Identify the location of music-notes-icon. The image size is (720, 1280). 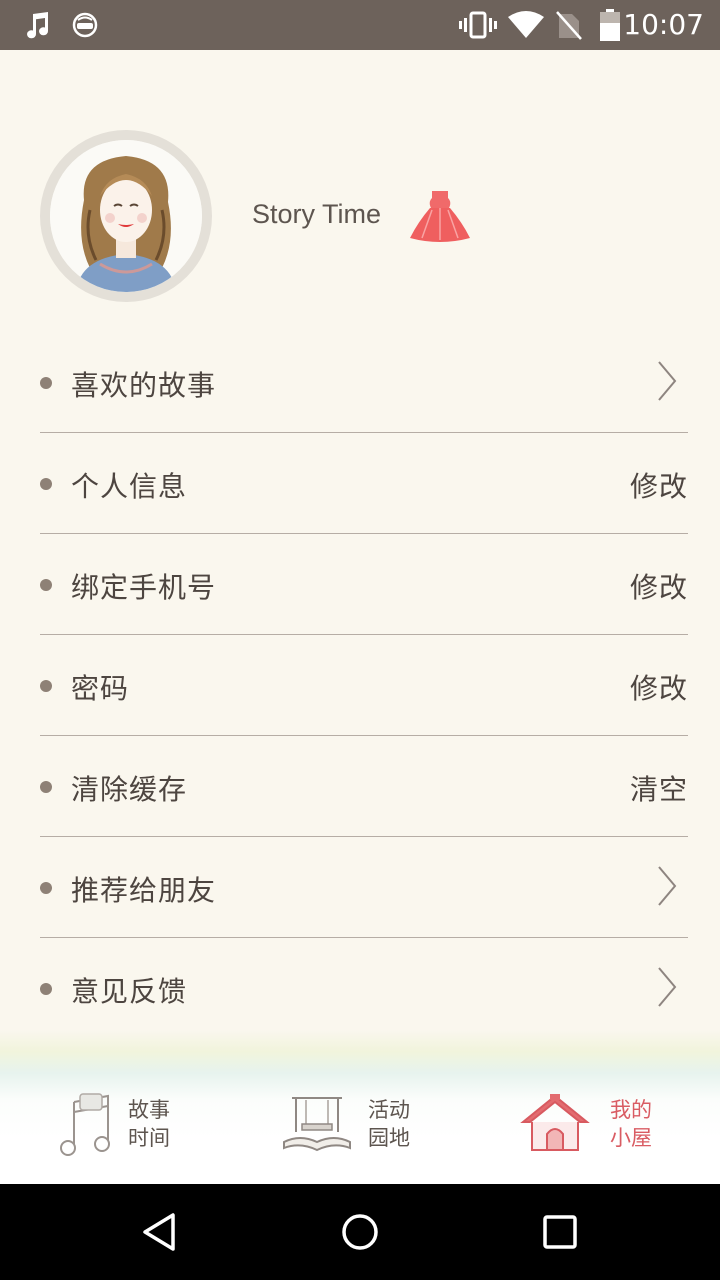
(87, 1126).